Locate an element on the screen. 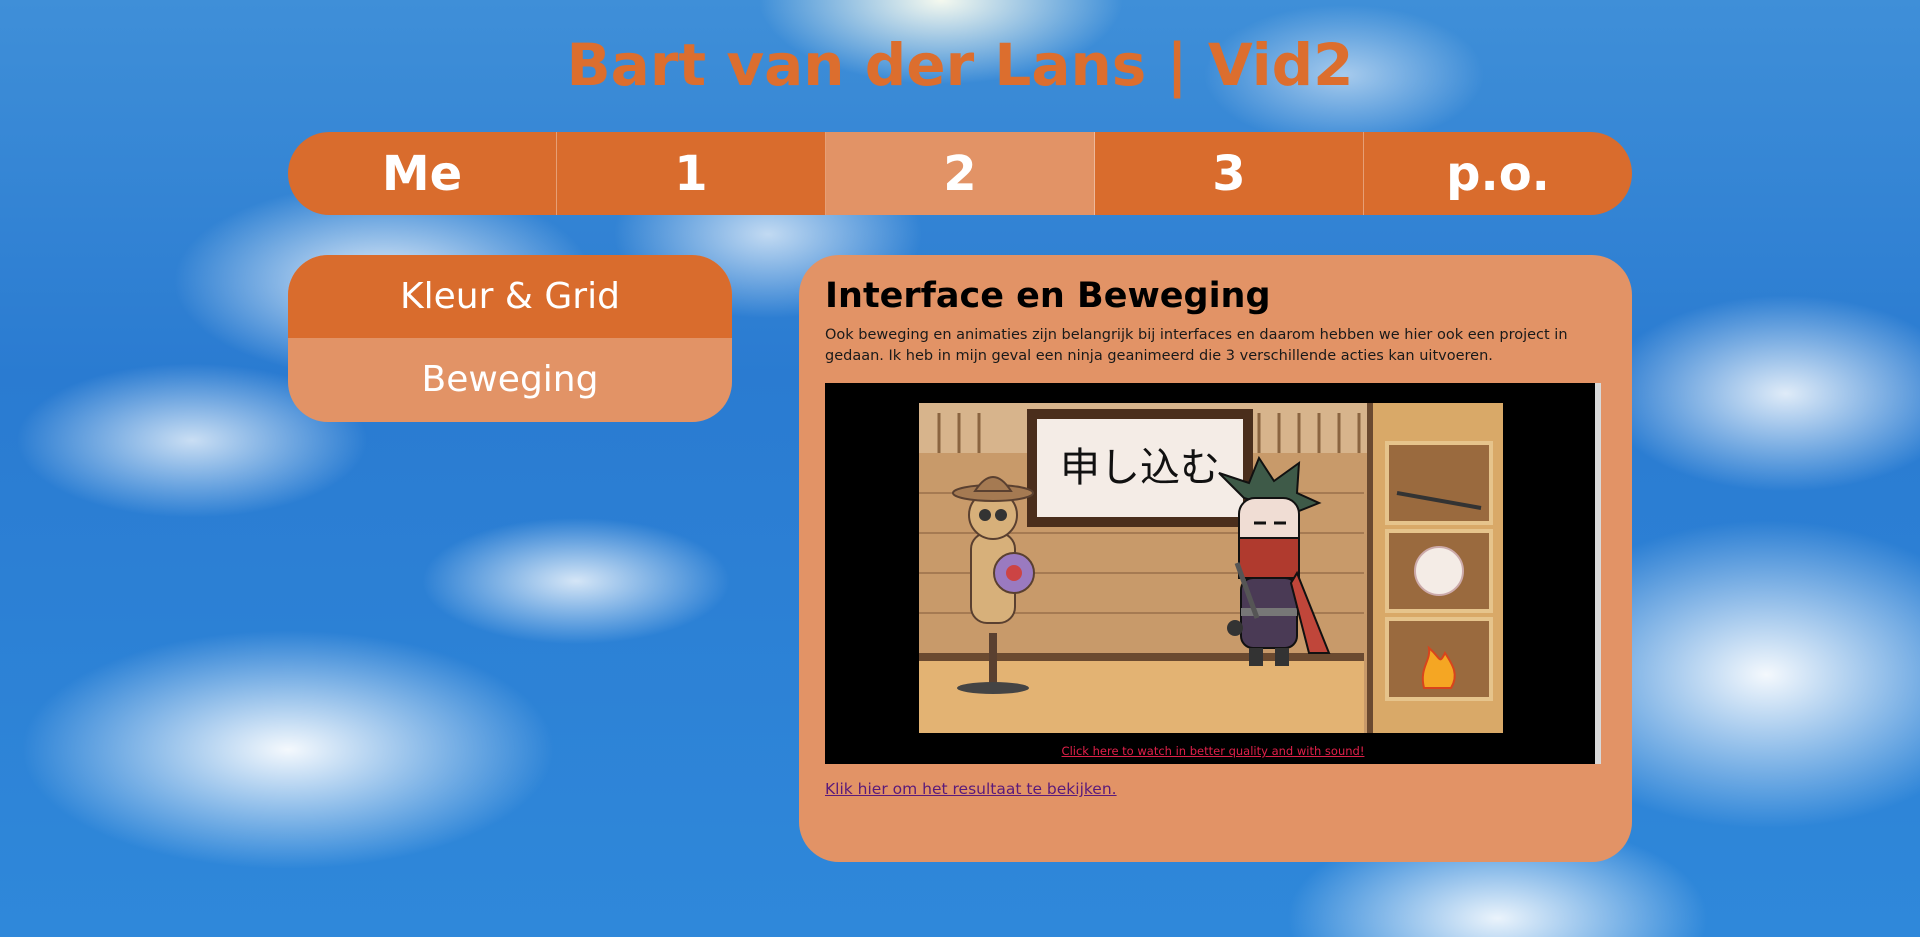 The image size is (1920, 937). ninja-animation-scene: 申し込む is located at coordinates (1211, 568).